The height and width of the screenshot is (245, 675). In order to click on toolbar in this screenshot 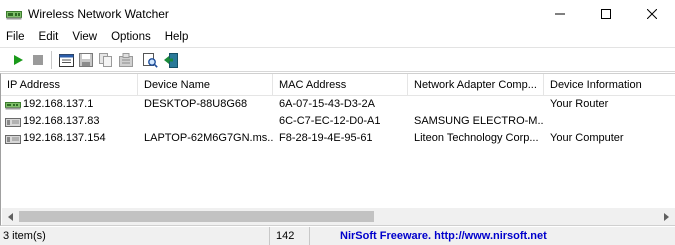, I will do `click(337, 59)`.